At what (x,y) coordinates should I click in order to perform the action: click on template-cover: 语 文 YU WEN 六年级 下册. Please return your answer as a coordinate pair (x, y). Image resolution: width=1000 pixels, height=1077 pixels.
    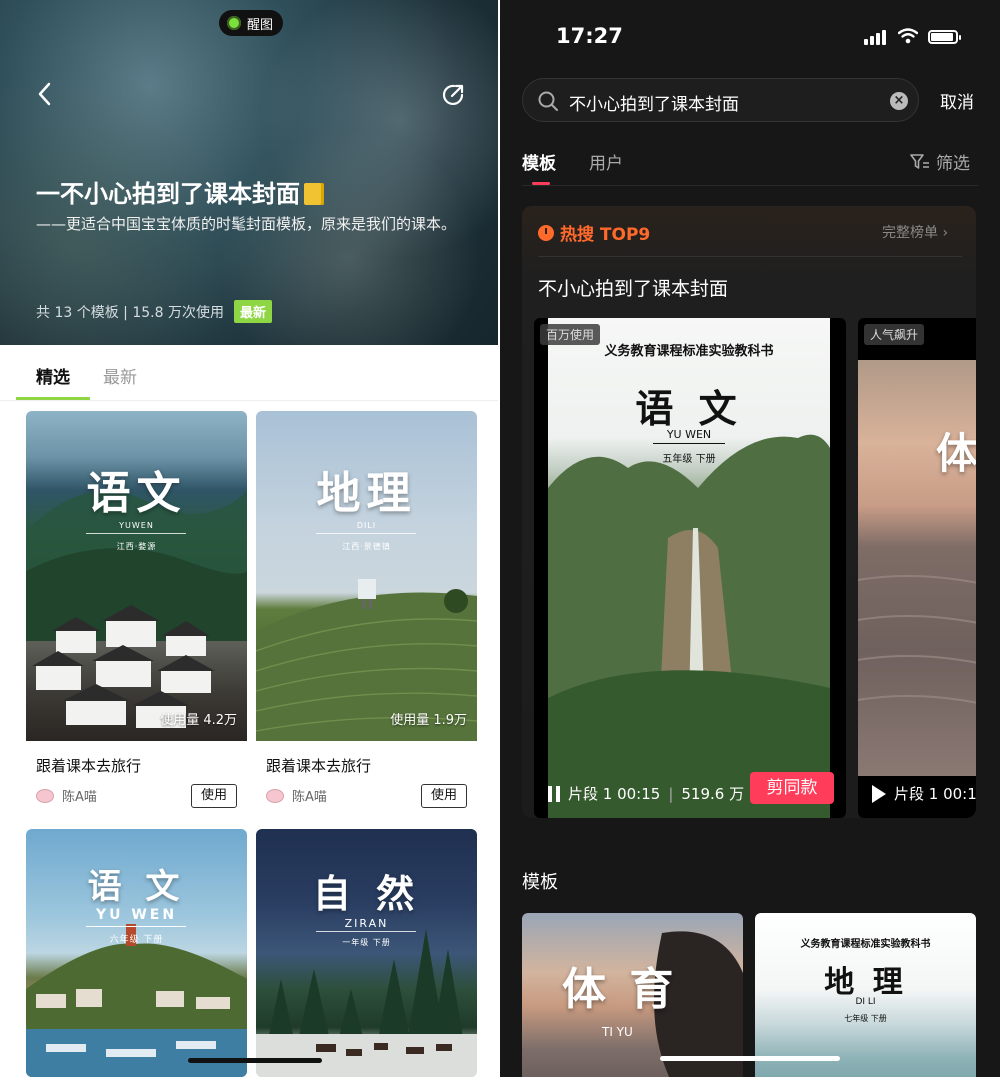
    Looking at the image, I should click on (136, 953).